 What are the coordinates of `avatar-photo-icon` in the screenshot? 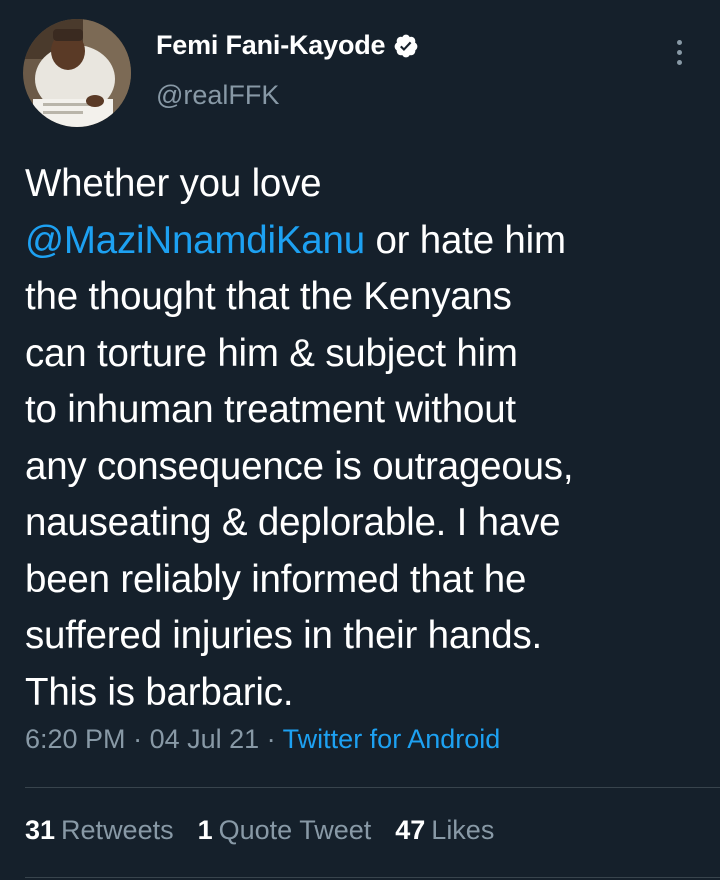 It's located at (77, 73).